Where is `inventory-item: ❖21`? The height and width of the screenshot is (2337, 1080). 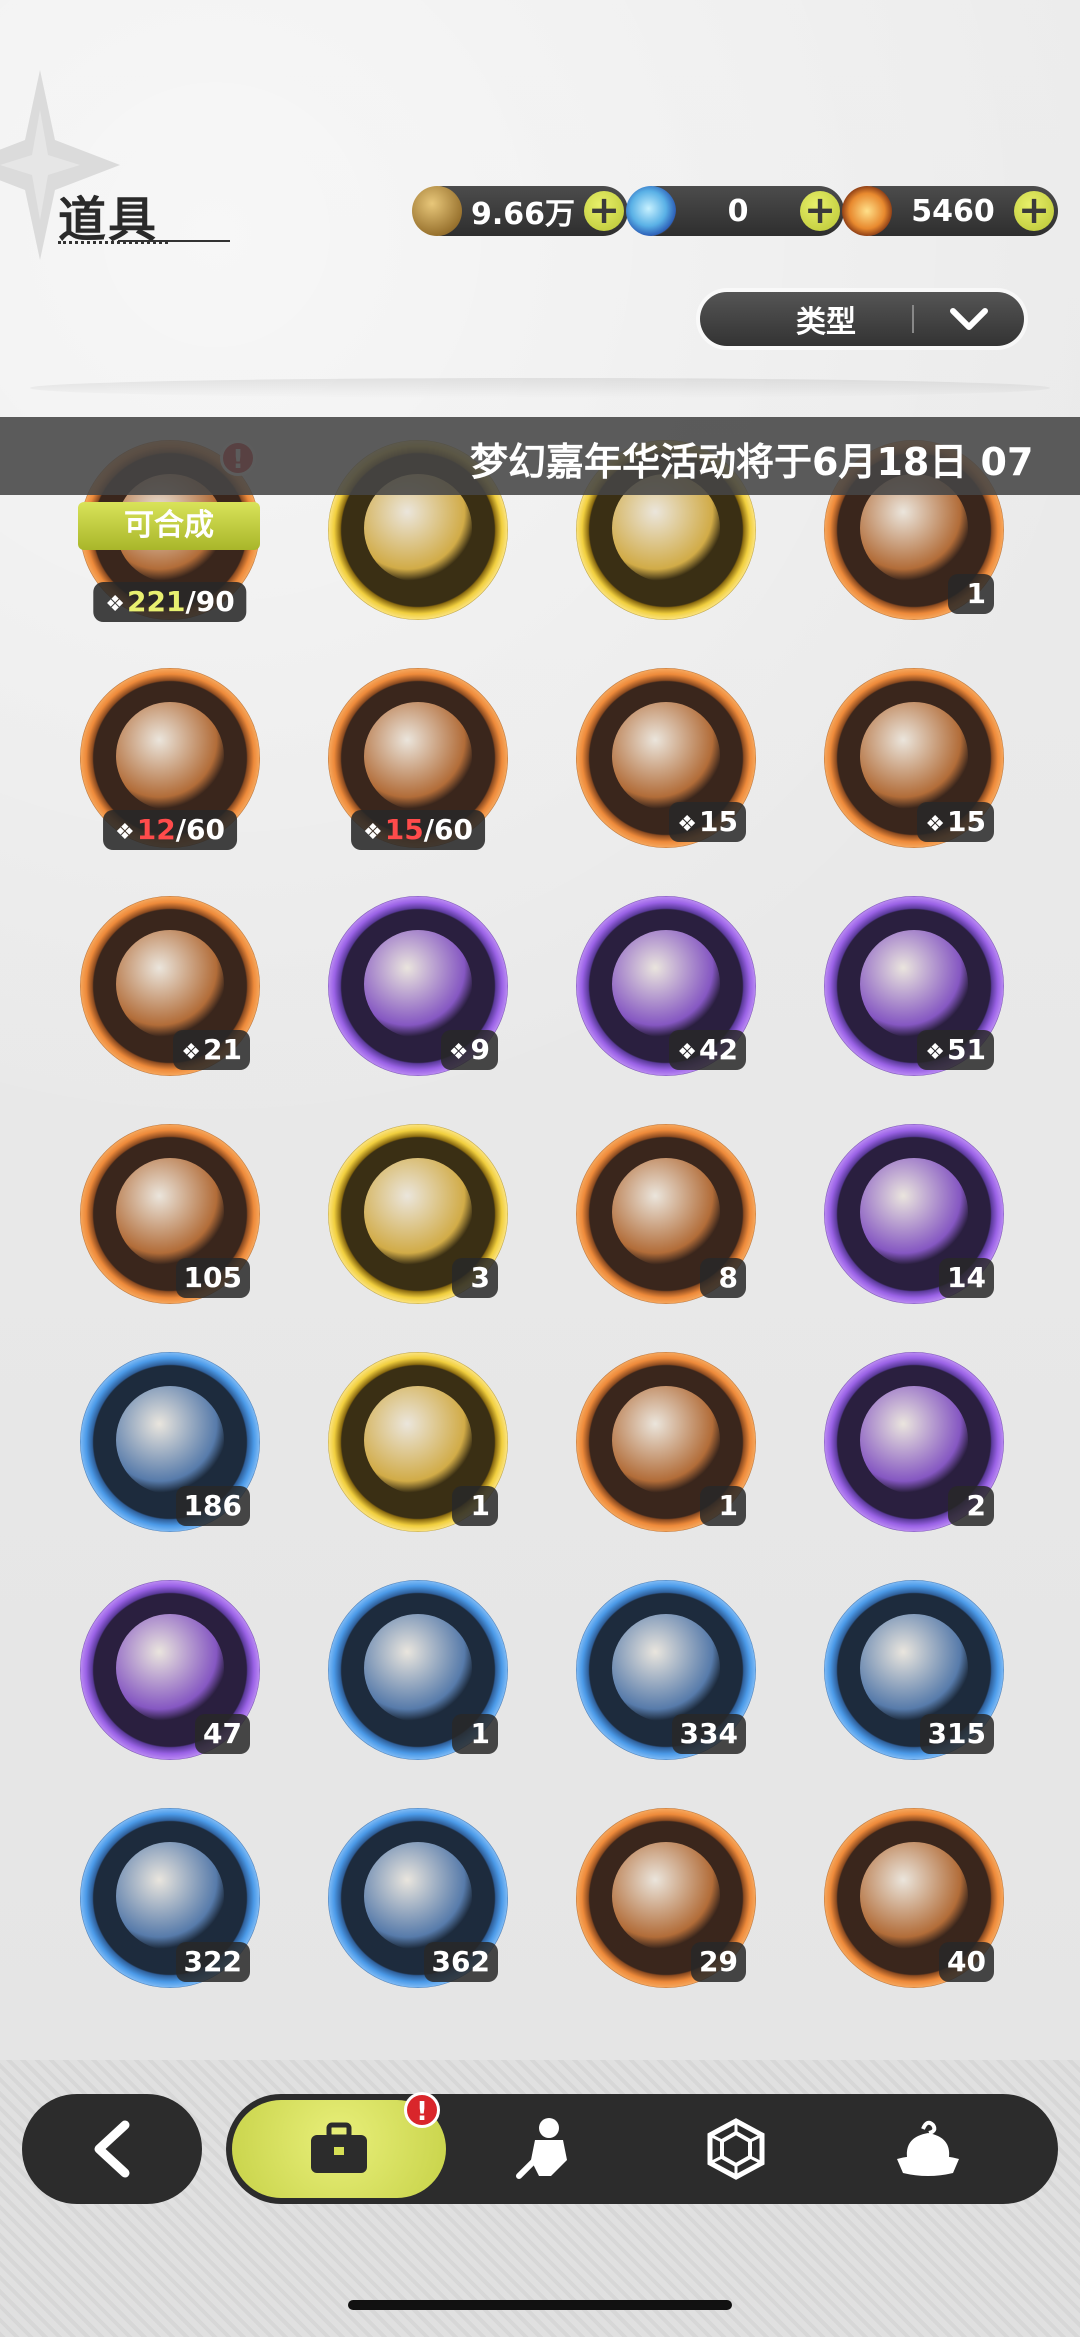
inventory-item: ❖21 is located at coordinates (170, 986).